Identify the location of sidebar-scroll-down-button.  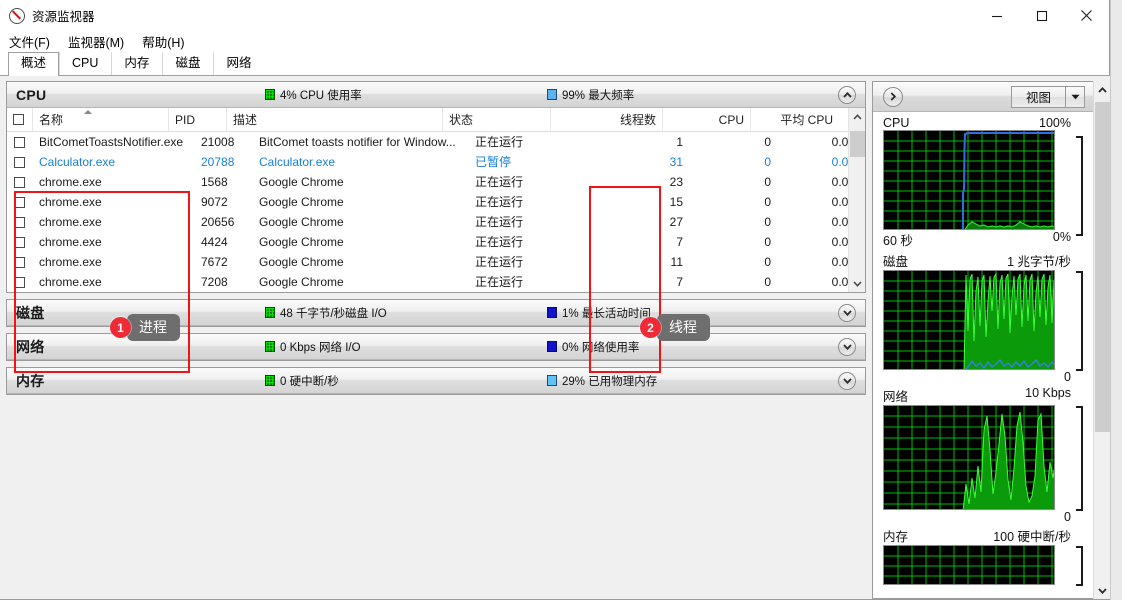
(1102, 590).